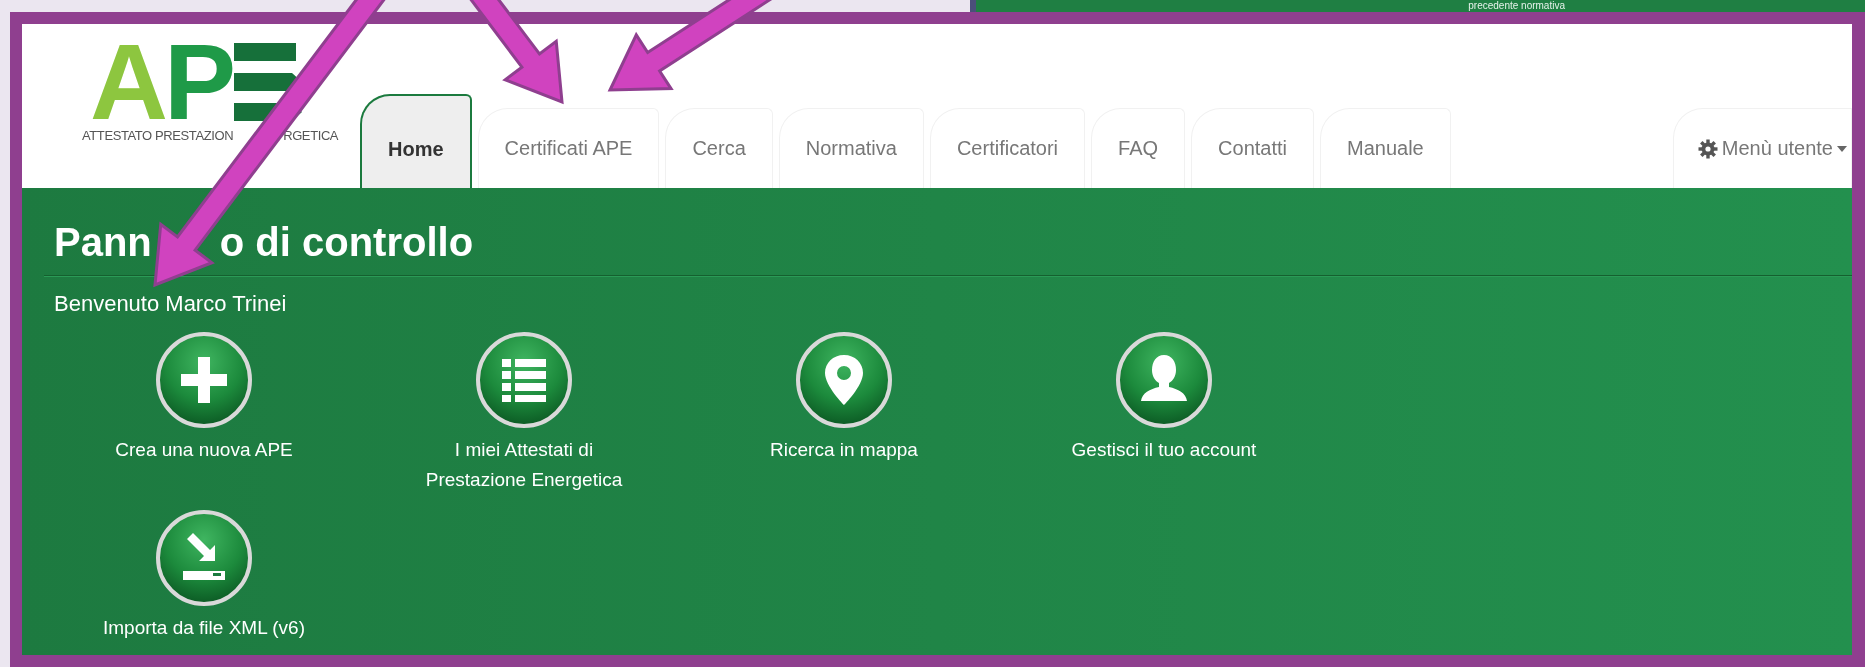 The height and width of the screenshot is (667, 1865). I want to click on nav-tab: FAQ, so click(1138, 148).